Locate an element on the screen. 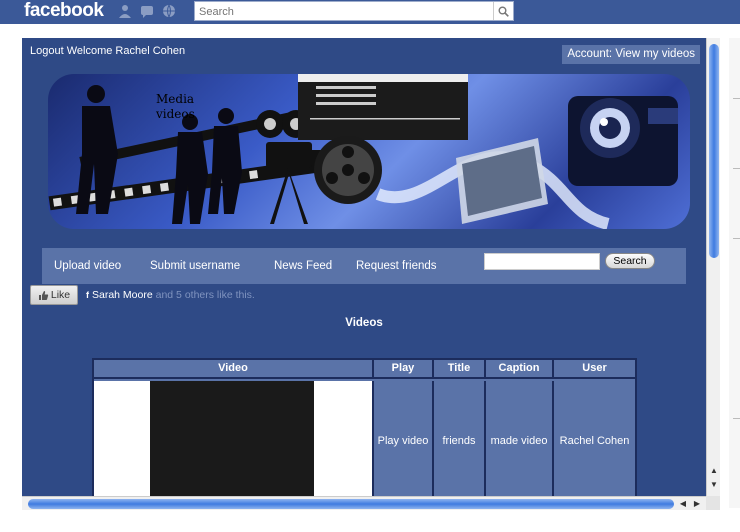 Image resolution: width=740 pixels, height=532 pixels. header-icons is located at coordinates (147, 11).